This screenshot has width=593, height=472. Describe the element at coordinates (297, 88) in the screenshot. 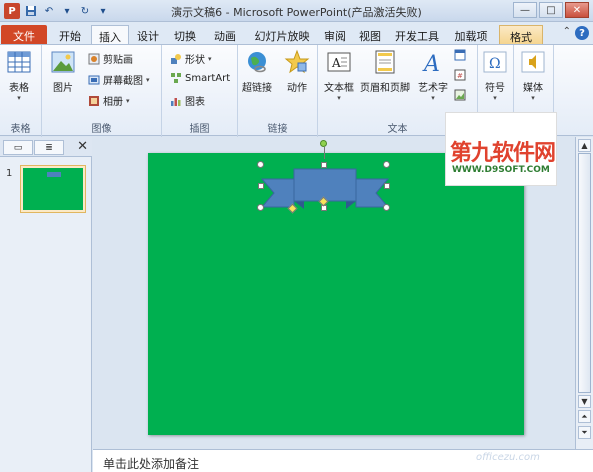

I see `action-label: 动作` at that location.